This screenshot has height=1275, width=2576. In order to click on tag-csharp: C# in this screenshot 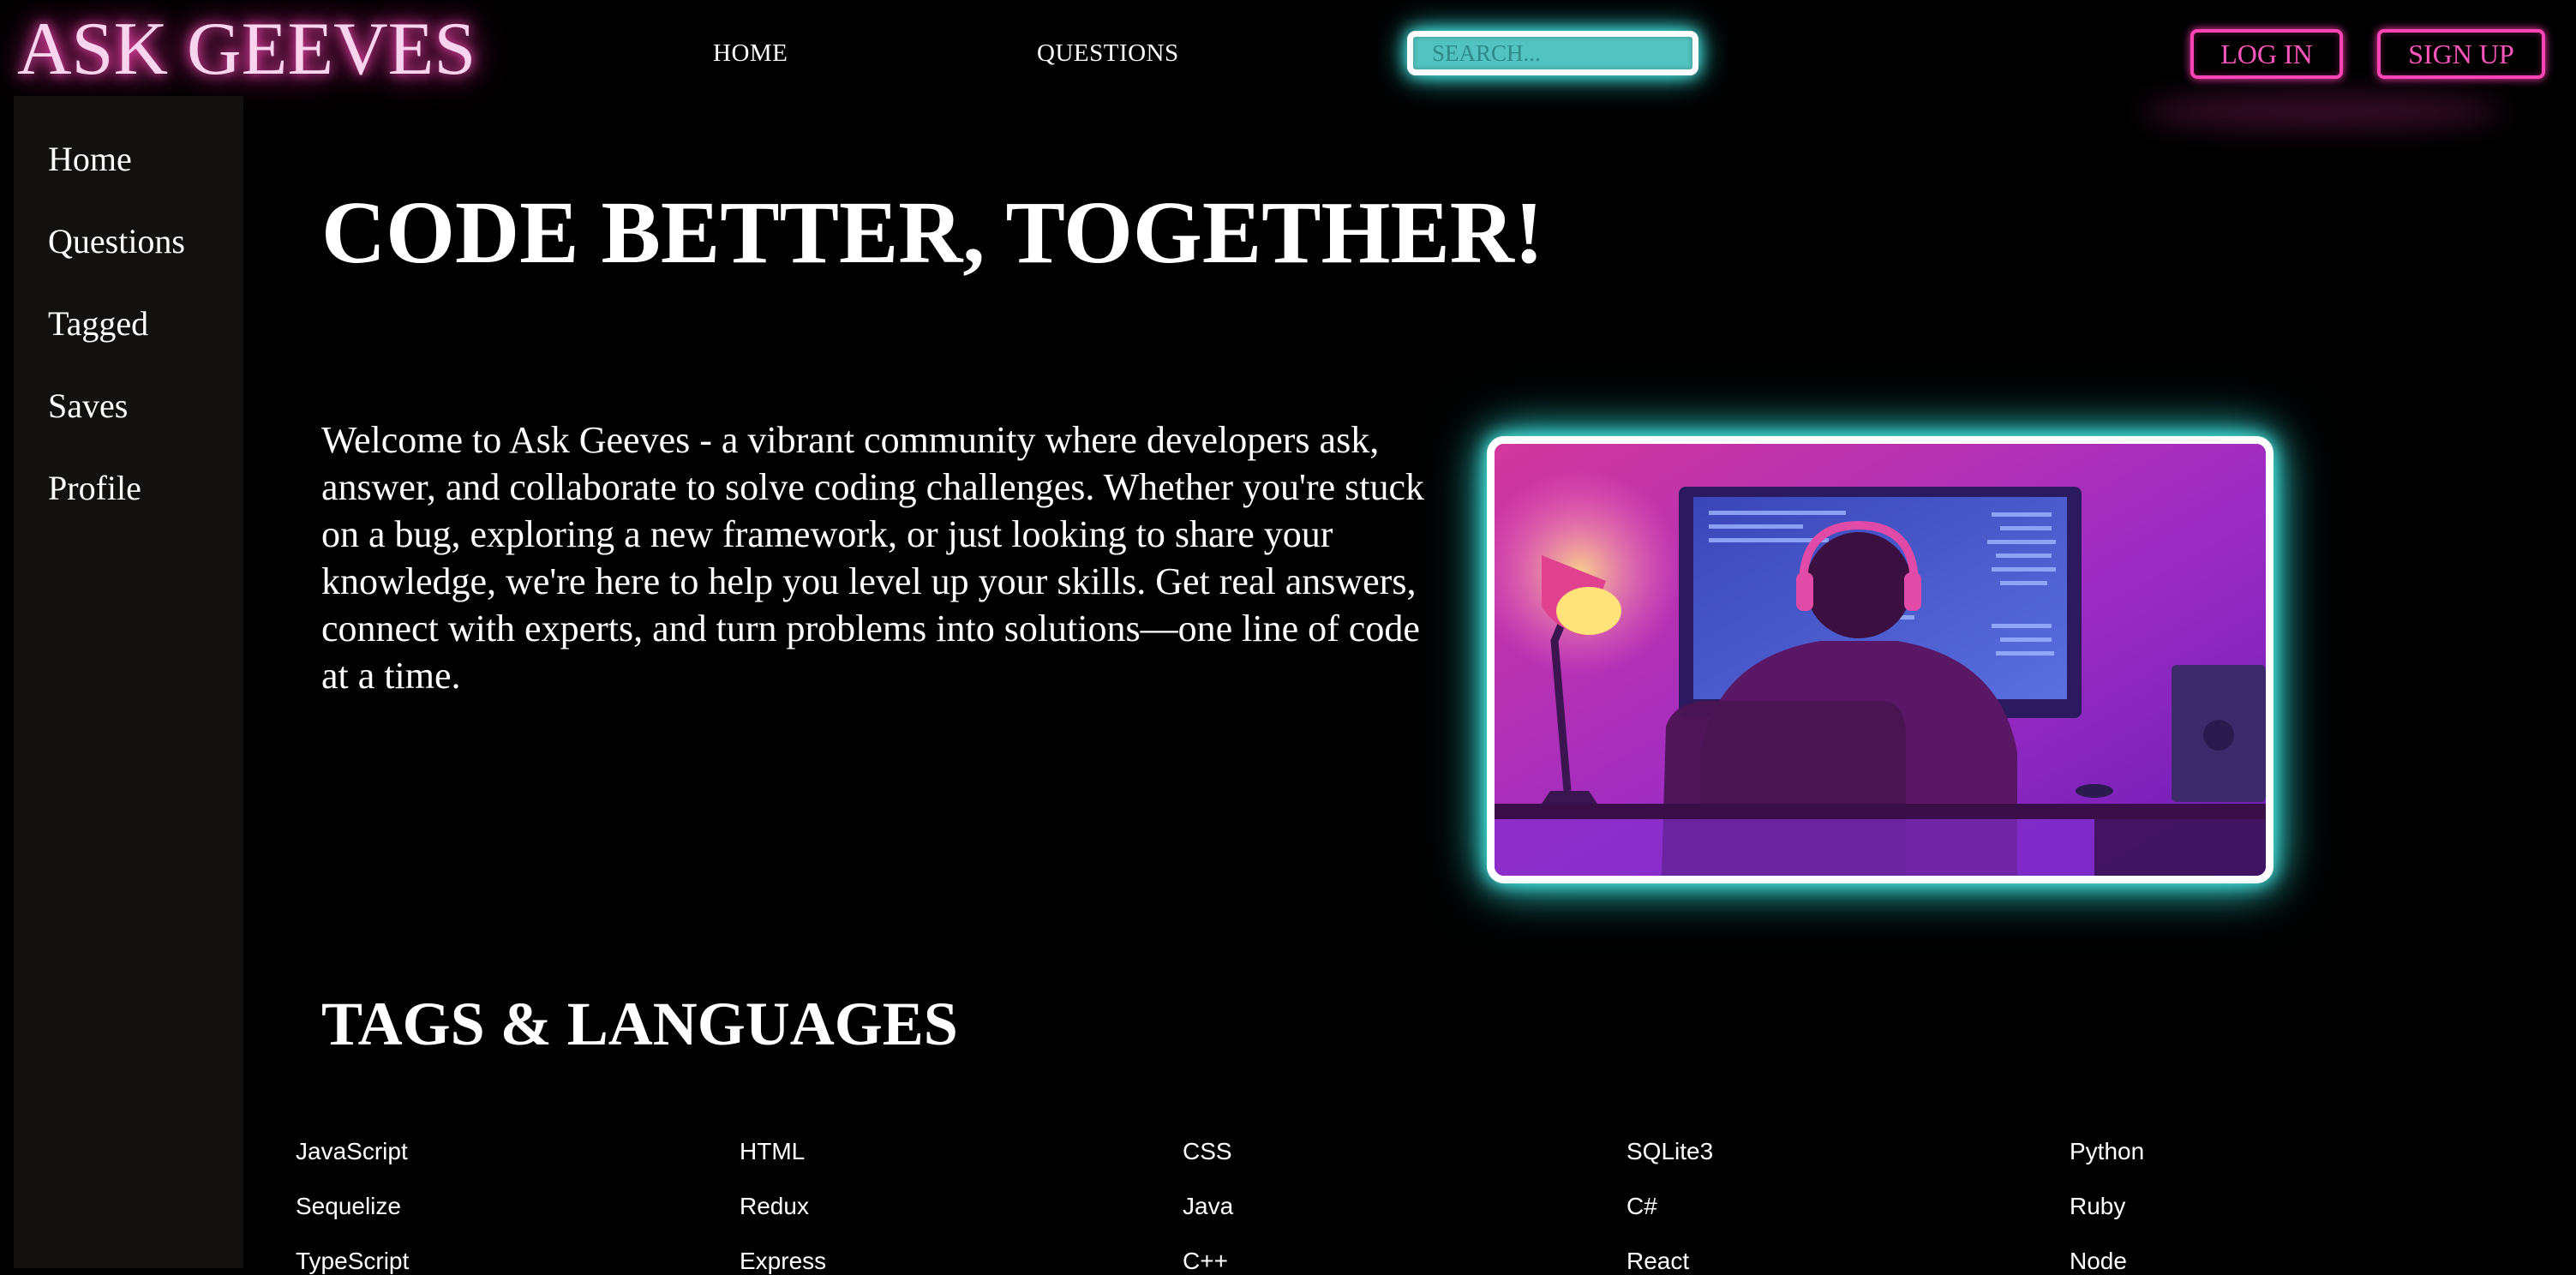, I will do `click(1641, 1206)`.